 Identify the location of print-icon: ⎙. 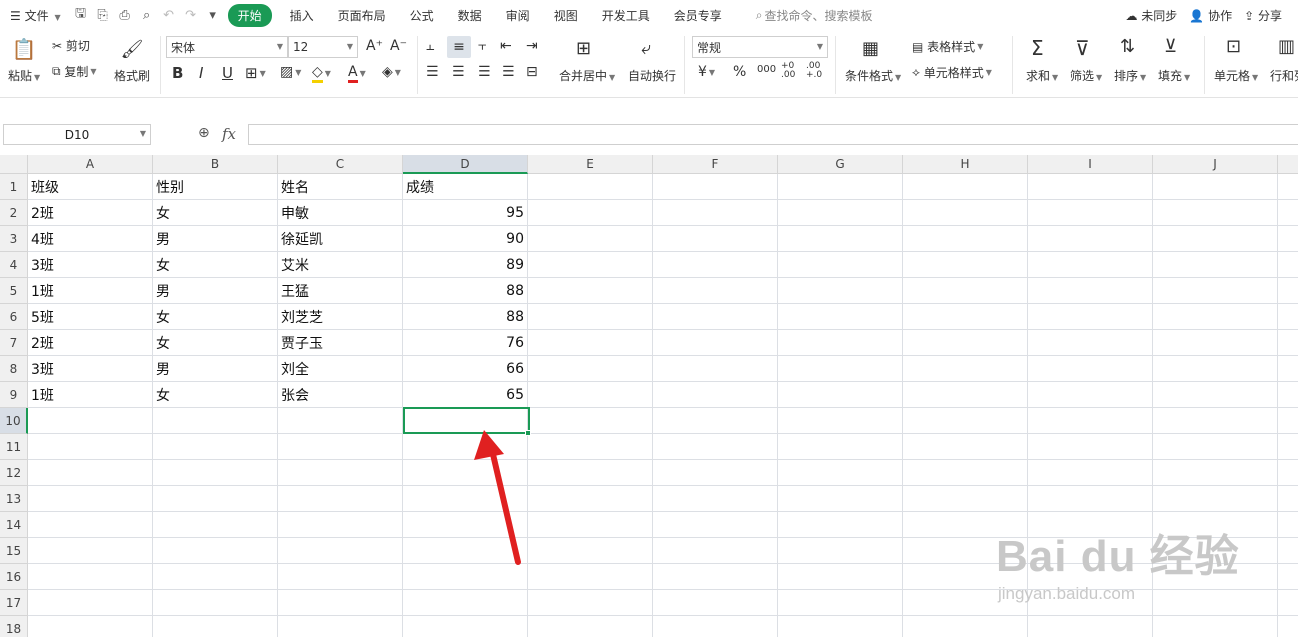
(125, 15).